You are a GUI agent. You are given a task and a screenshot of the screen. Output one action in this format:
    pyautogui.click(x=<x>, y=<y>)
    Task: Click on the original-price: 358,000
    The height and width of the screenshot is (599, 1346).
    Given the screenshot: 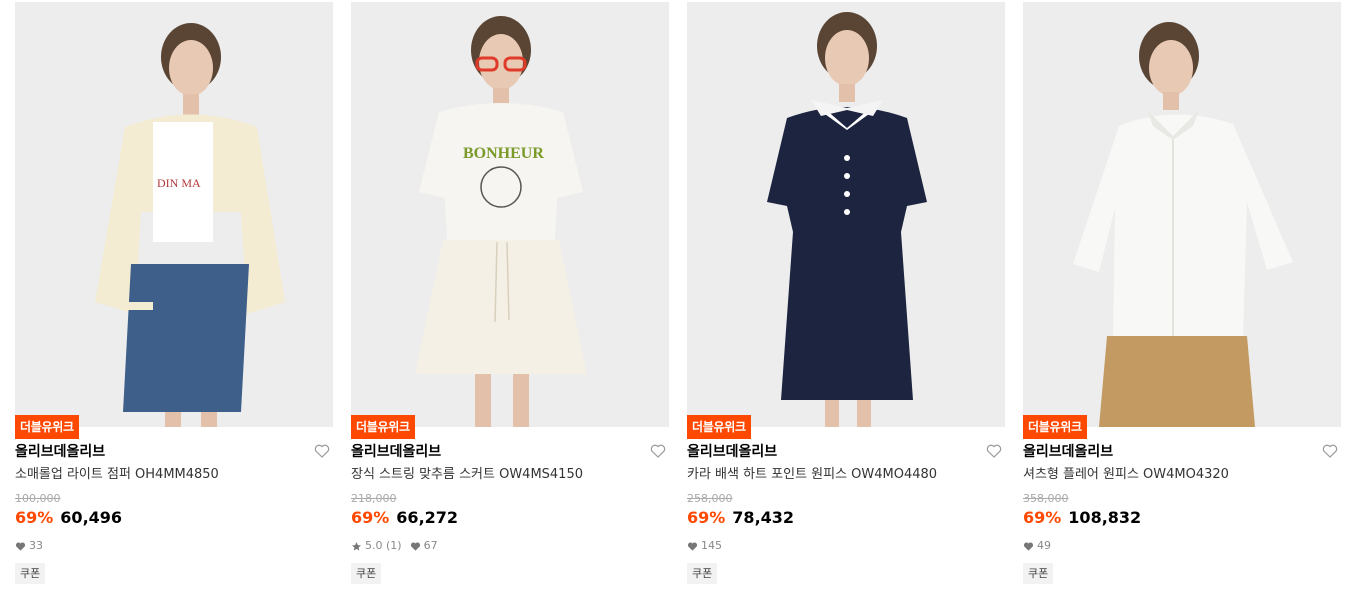 What is the action you would take?
    pyautogui.click(x=1046, y=498)
    